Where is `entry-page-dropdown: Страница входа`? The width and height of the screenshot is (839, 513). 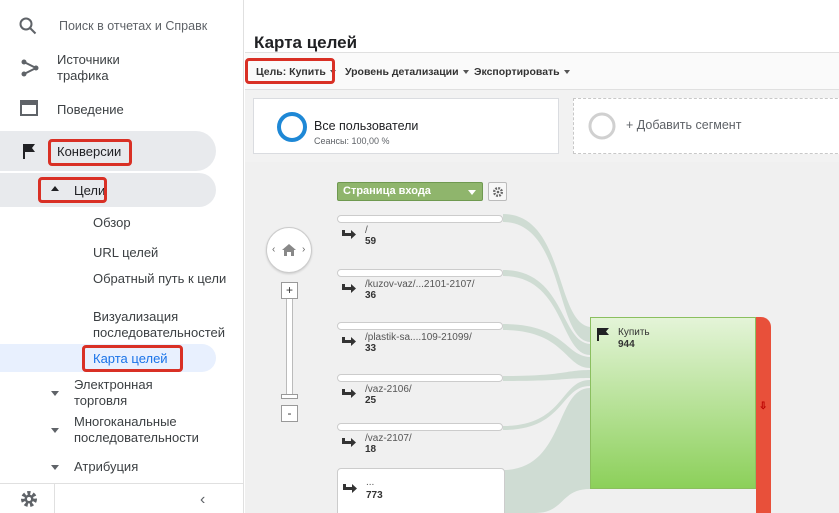 entry-page-dropdown: Страница входа is located at coordinates (410, 191).